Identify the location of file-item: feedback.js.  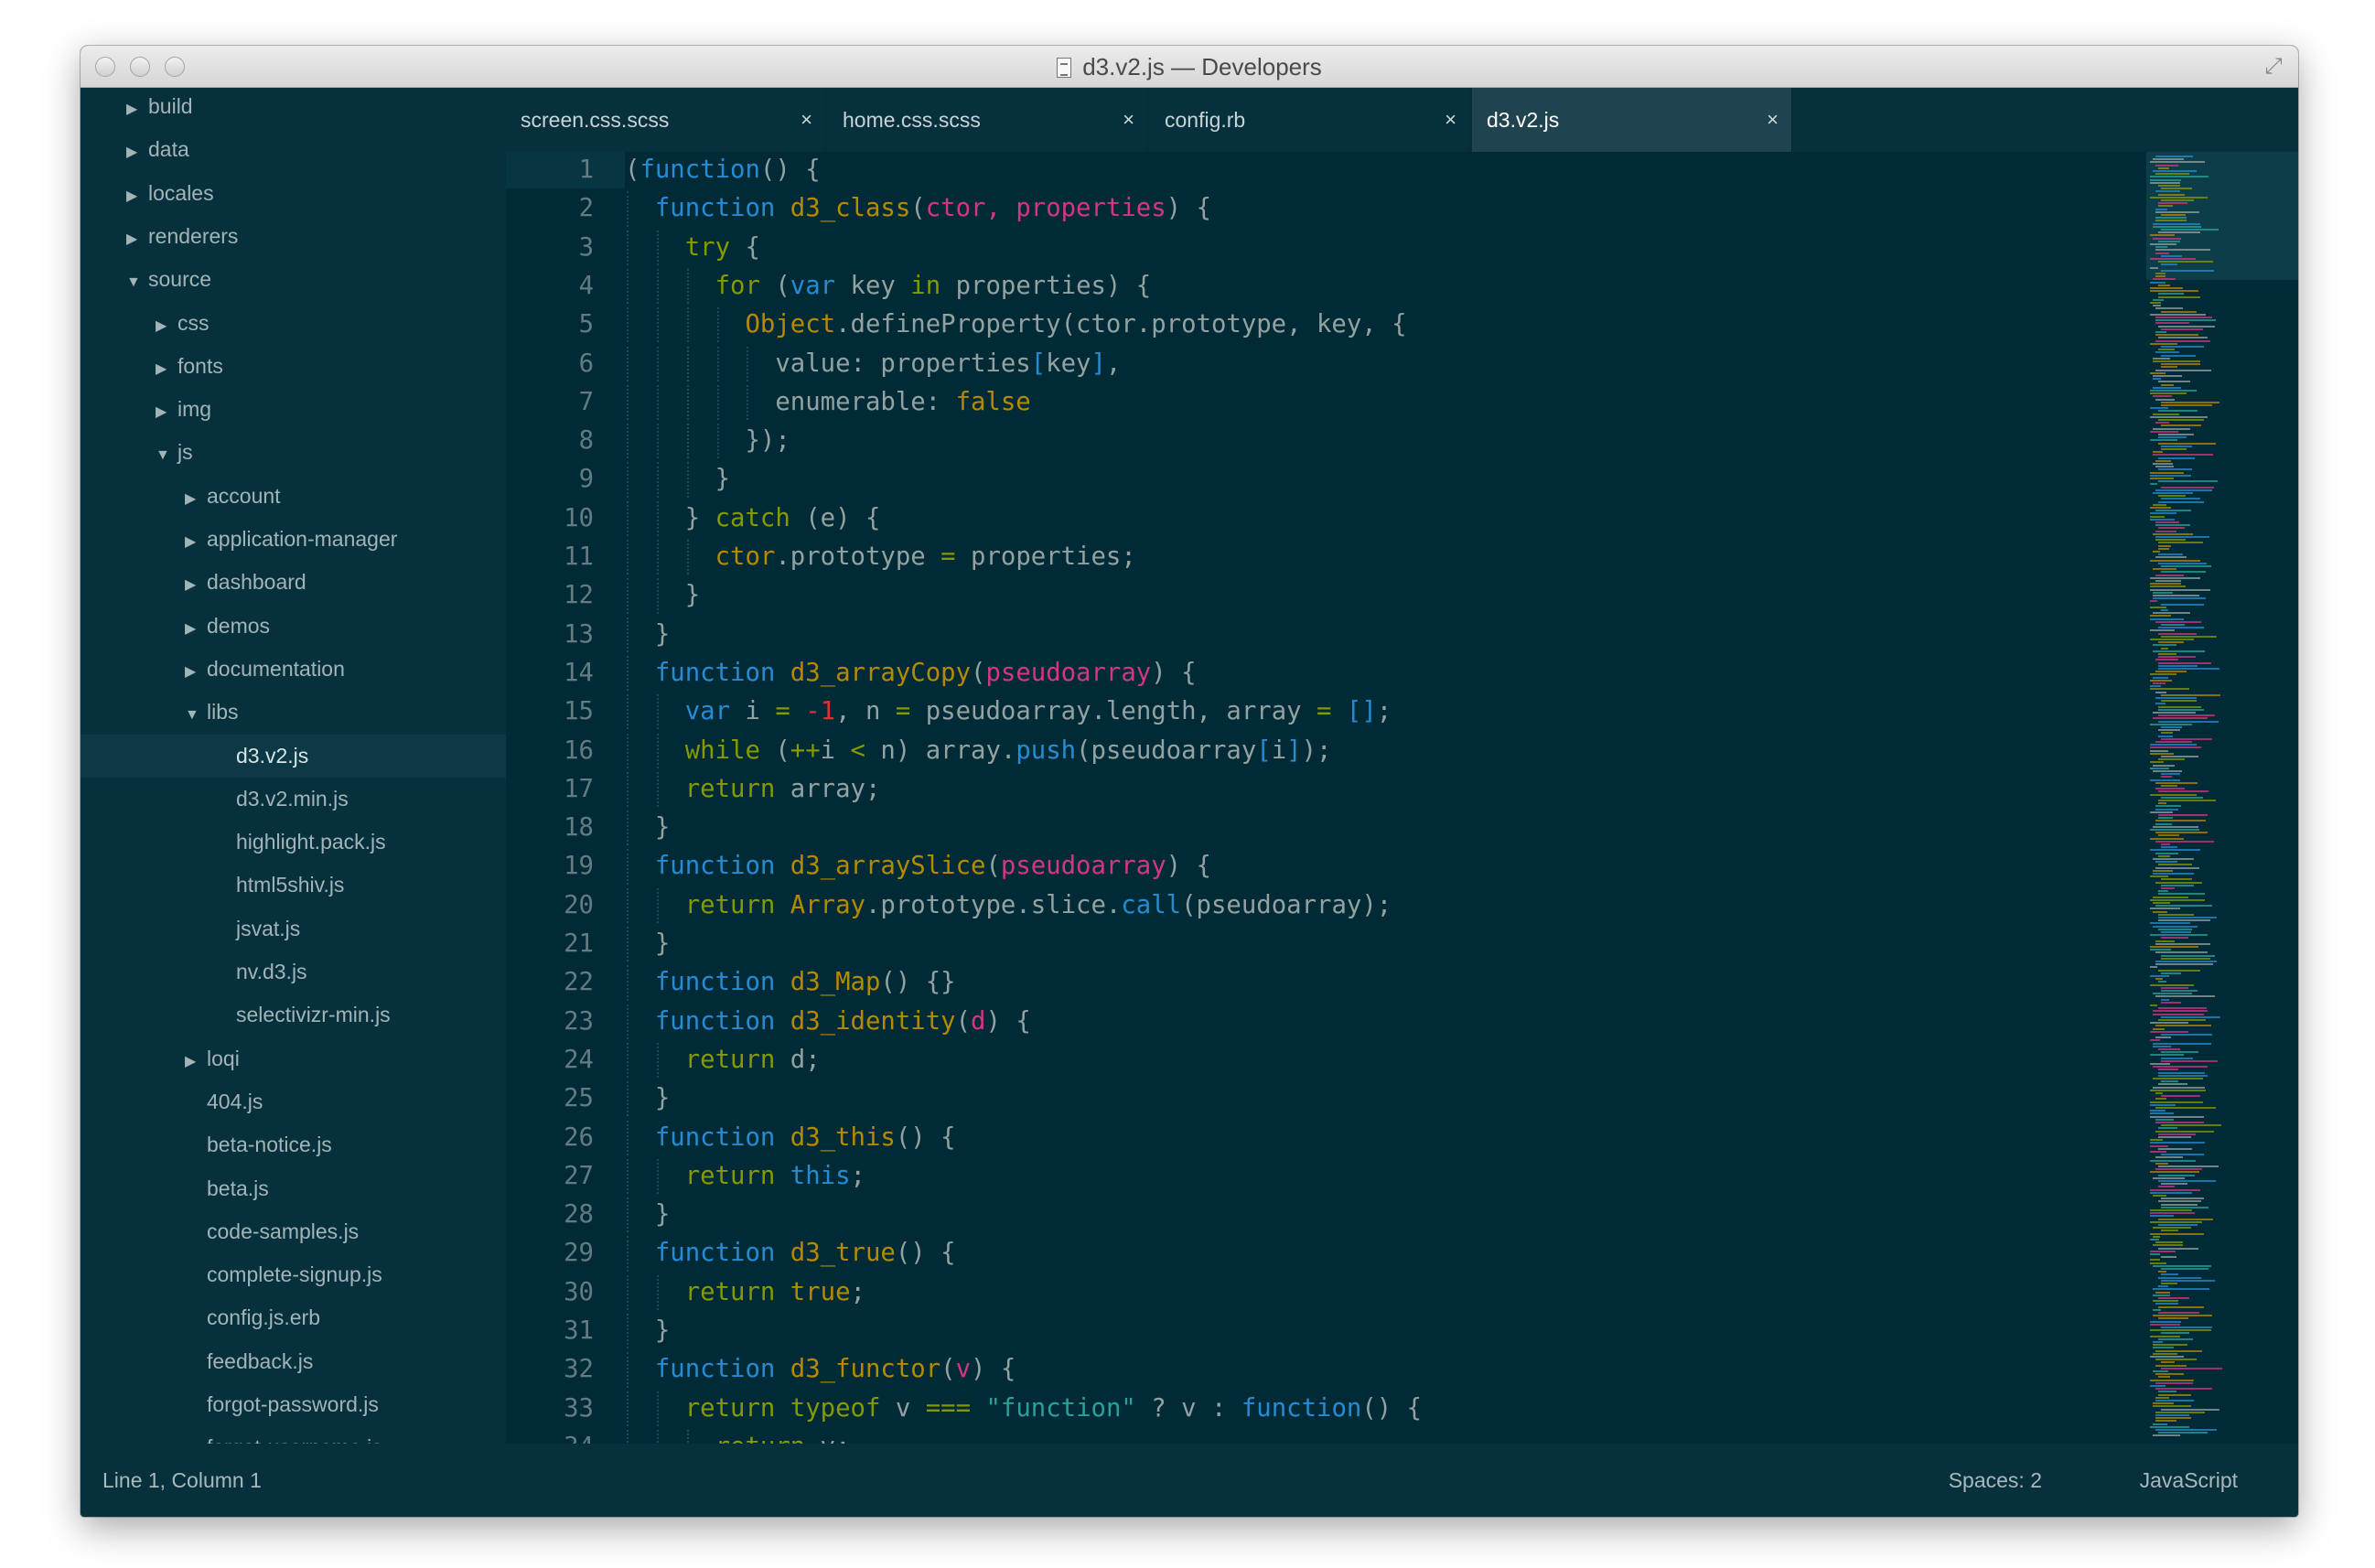
(293, 1361).